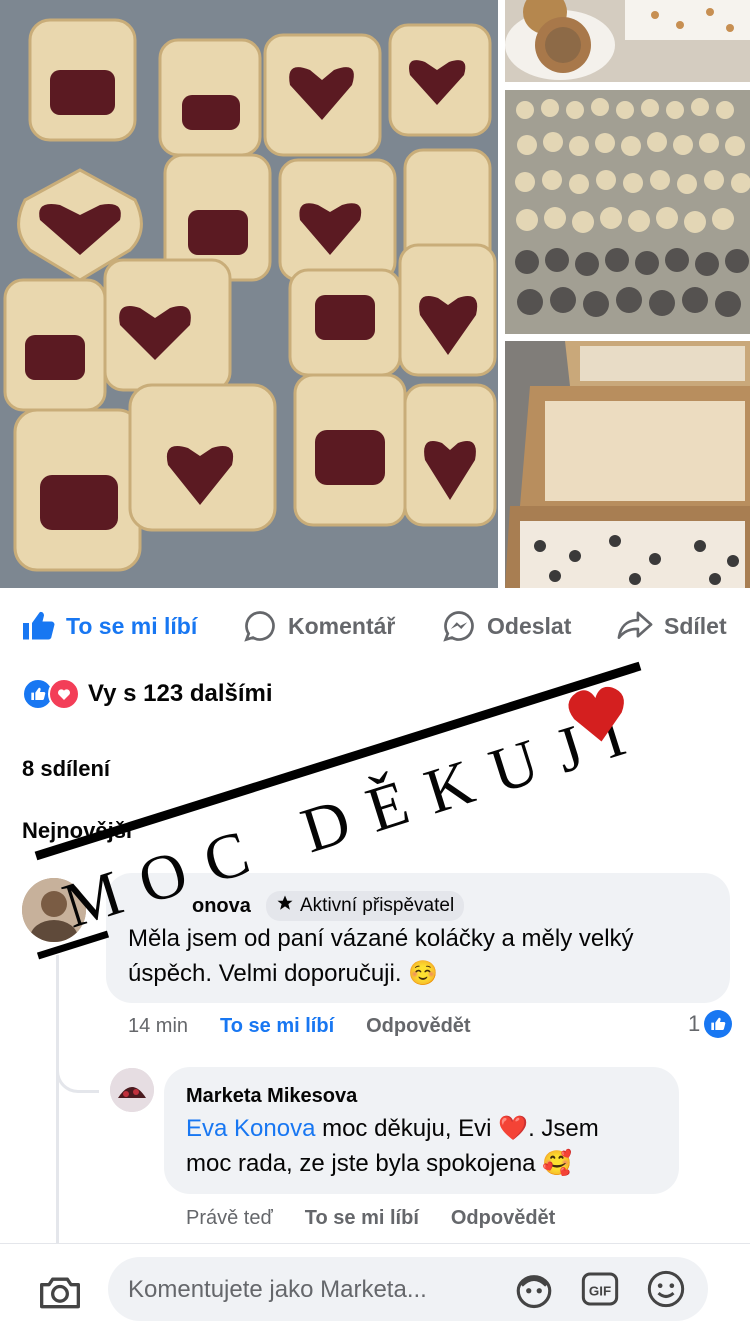 The height and width of the screenshot is (1334, 750). I want to click on reply-text-part: moc děkuju, Evi, so click(407, 1128).